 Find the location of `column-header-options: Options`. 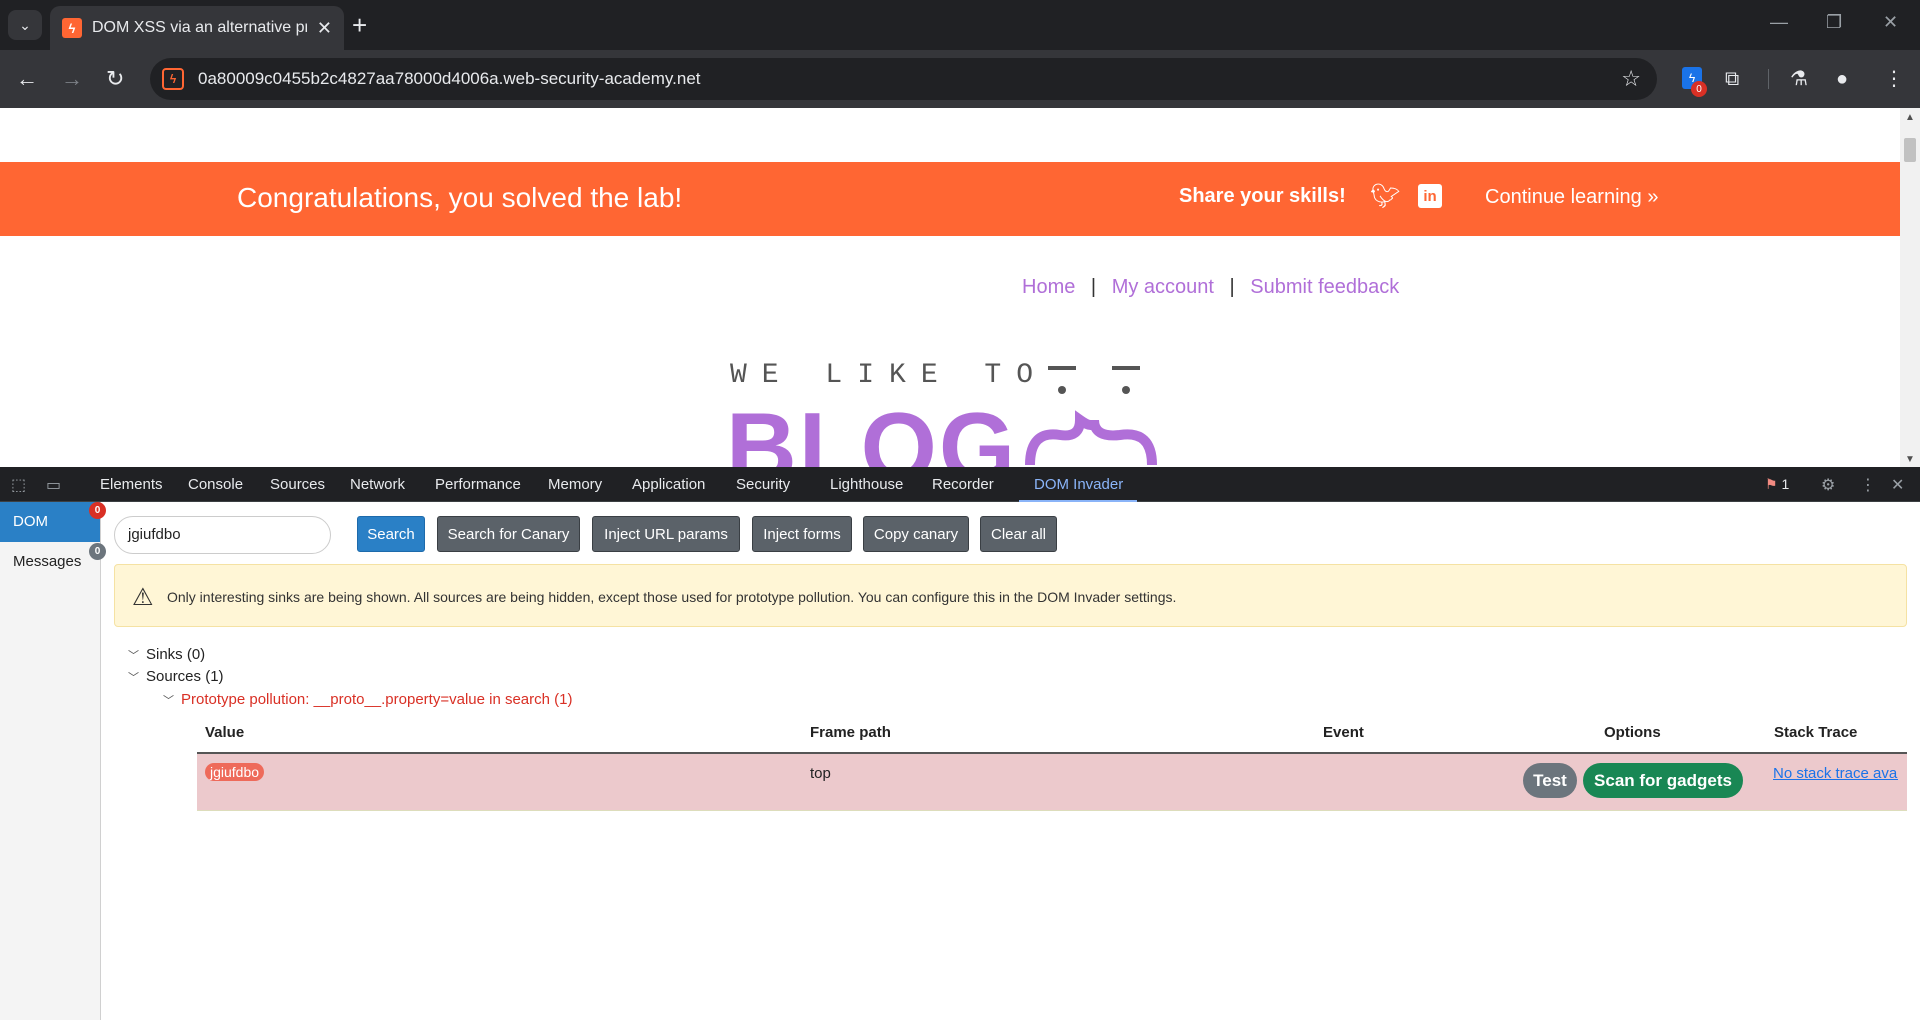

column-header-options: Options is located at coordinates (1632, 732).